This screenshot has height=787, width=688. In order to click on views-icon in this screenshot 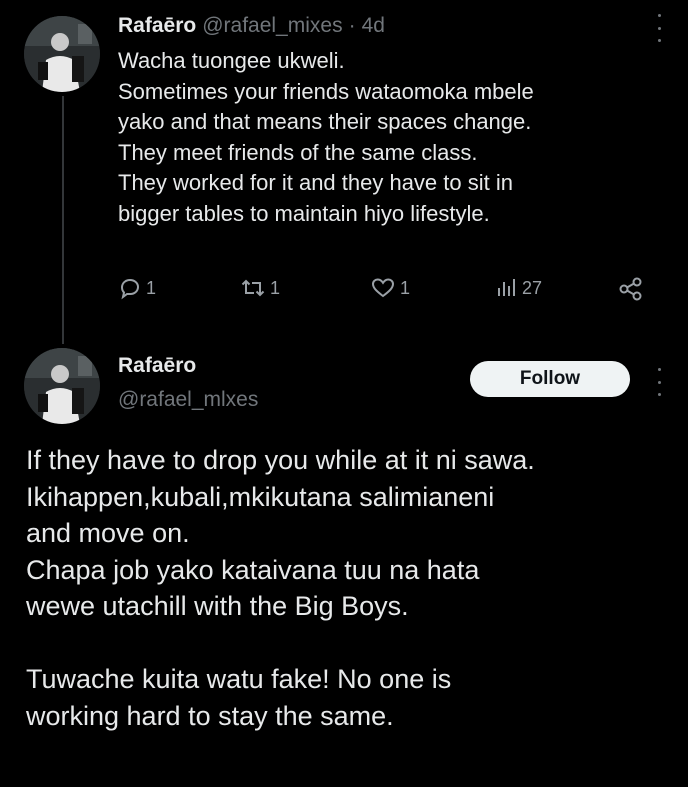, I will do `click(506, 287)`.